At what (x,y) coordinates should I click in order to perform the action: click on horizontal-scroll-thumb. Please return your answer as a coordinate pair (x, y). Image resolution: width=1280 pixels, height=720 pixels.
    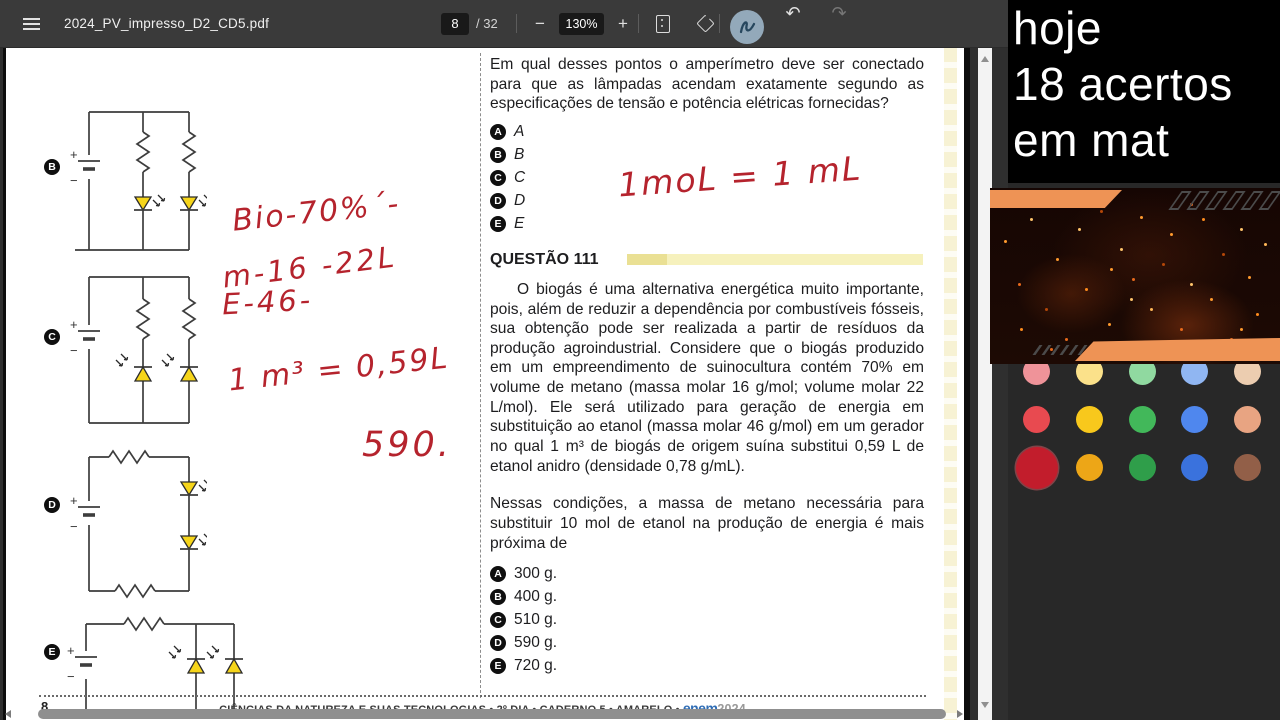
    Looking at the image, I should click on (492, 714).